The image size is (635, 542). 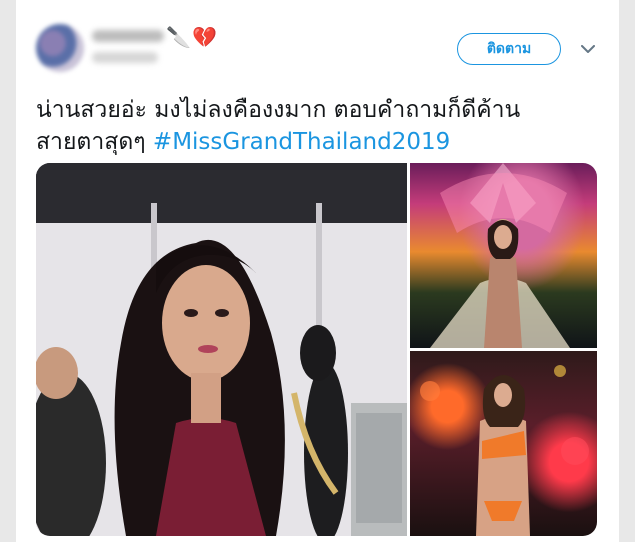 I want to click on chevron-down-shape, so click(x=588, y=48).